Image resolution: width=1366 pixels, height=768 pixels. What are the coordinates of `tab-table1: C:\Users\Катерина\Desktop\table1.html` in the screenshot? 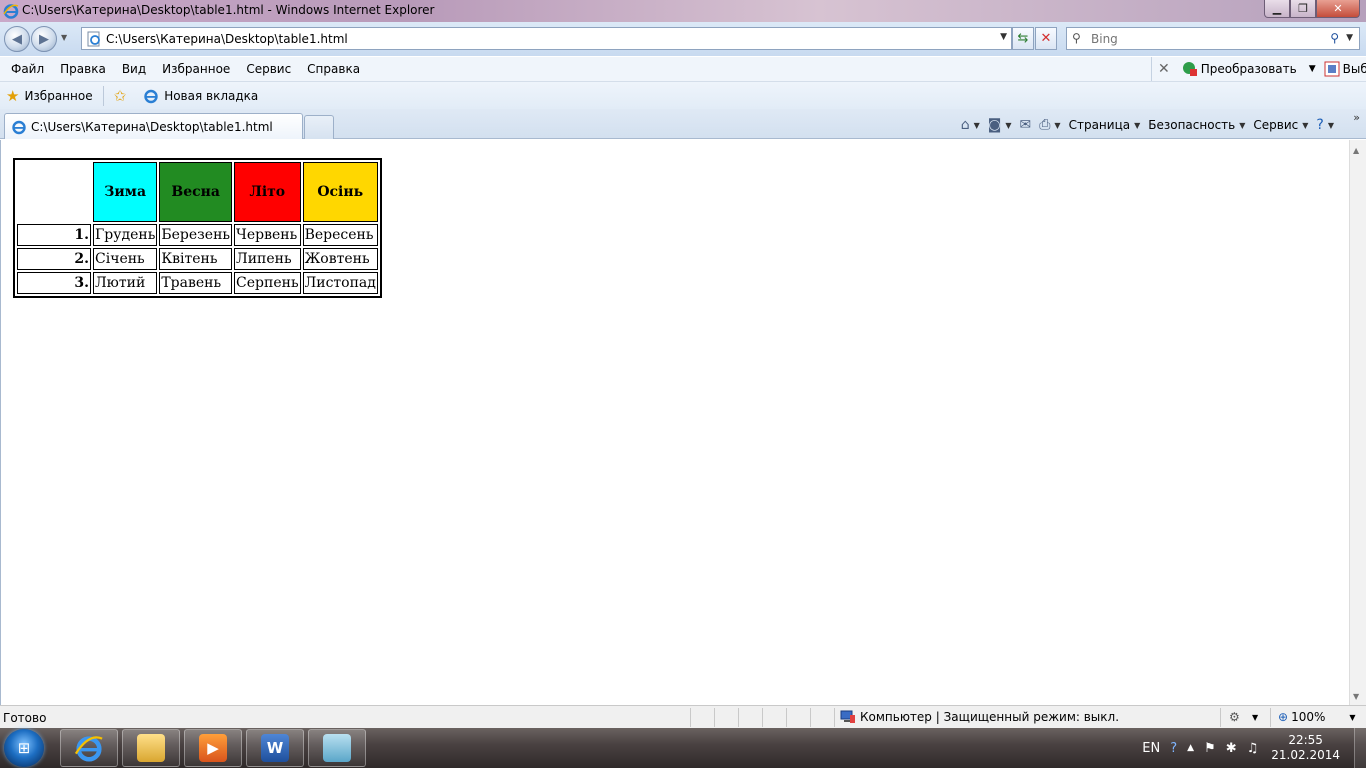 It's located at (153, 126).